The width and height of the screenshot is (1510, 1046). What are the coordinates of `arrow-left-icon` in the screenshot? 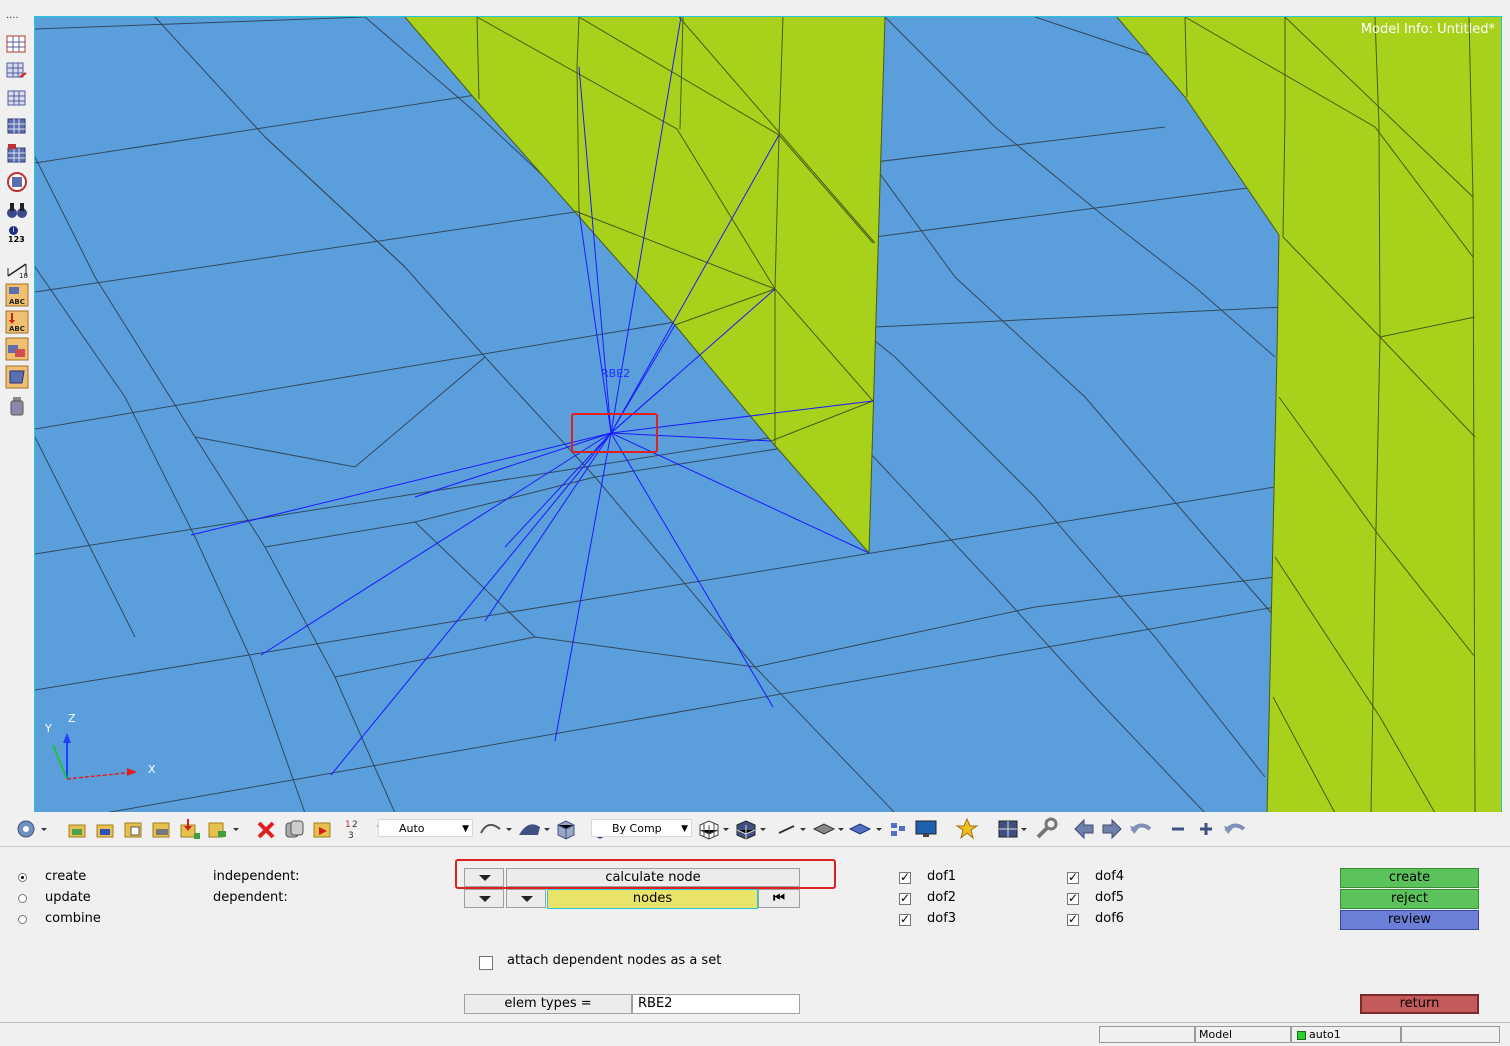 It's located at (1084, 829).